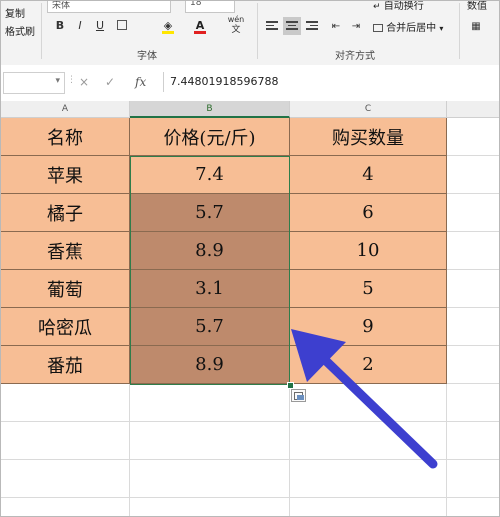 This screenshot has width=500, height=517. What do you see at coordinates (200, 26) in the screenshot?
I see `font-color-button: A` at bounding box center [200, 26].